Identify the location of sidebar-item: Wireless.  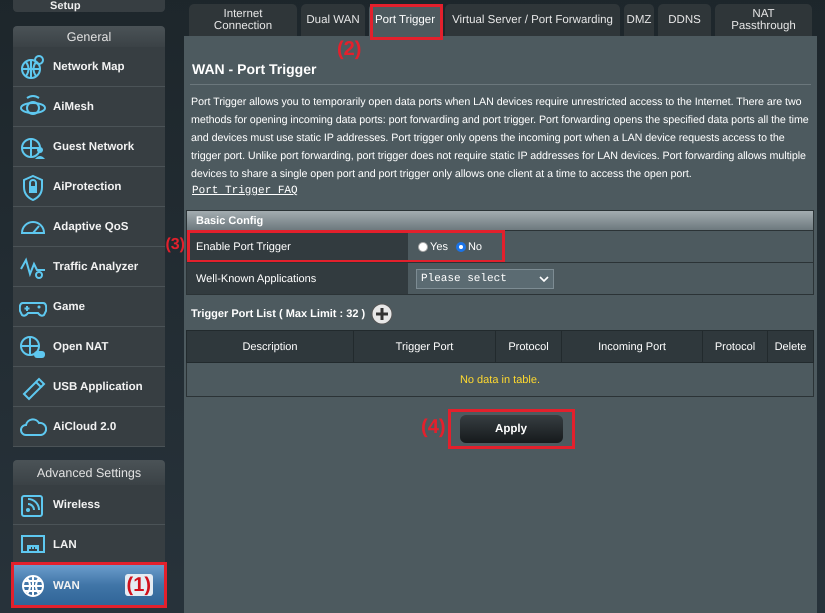
(89, 505).